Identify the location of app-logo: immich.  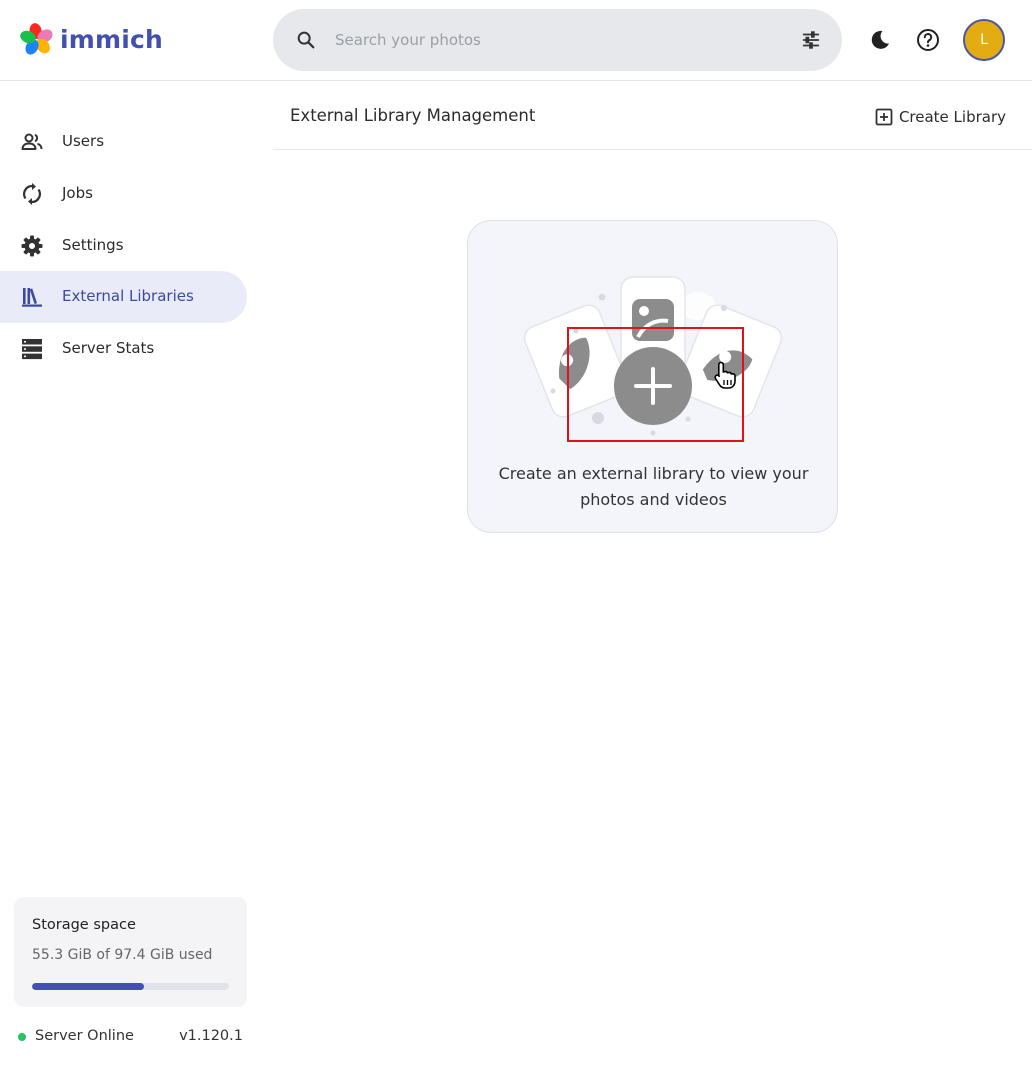
(91, 39).